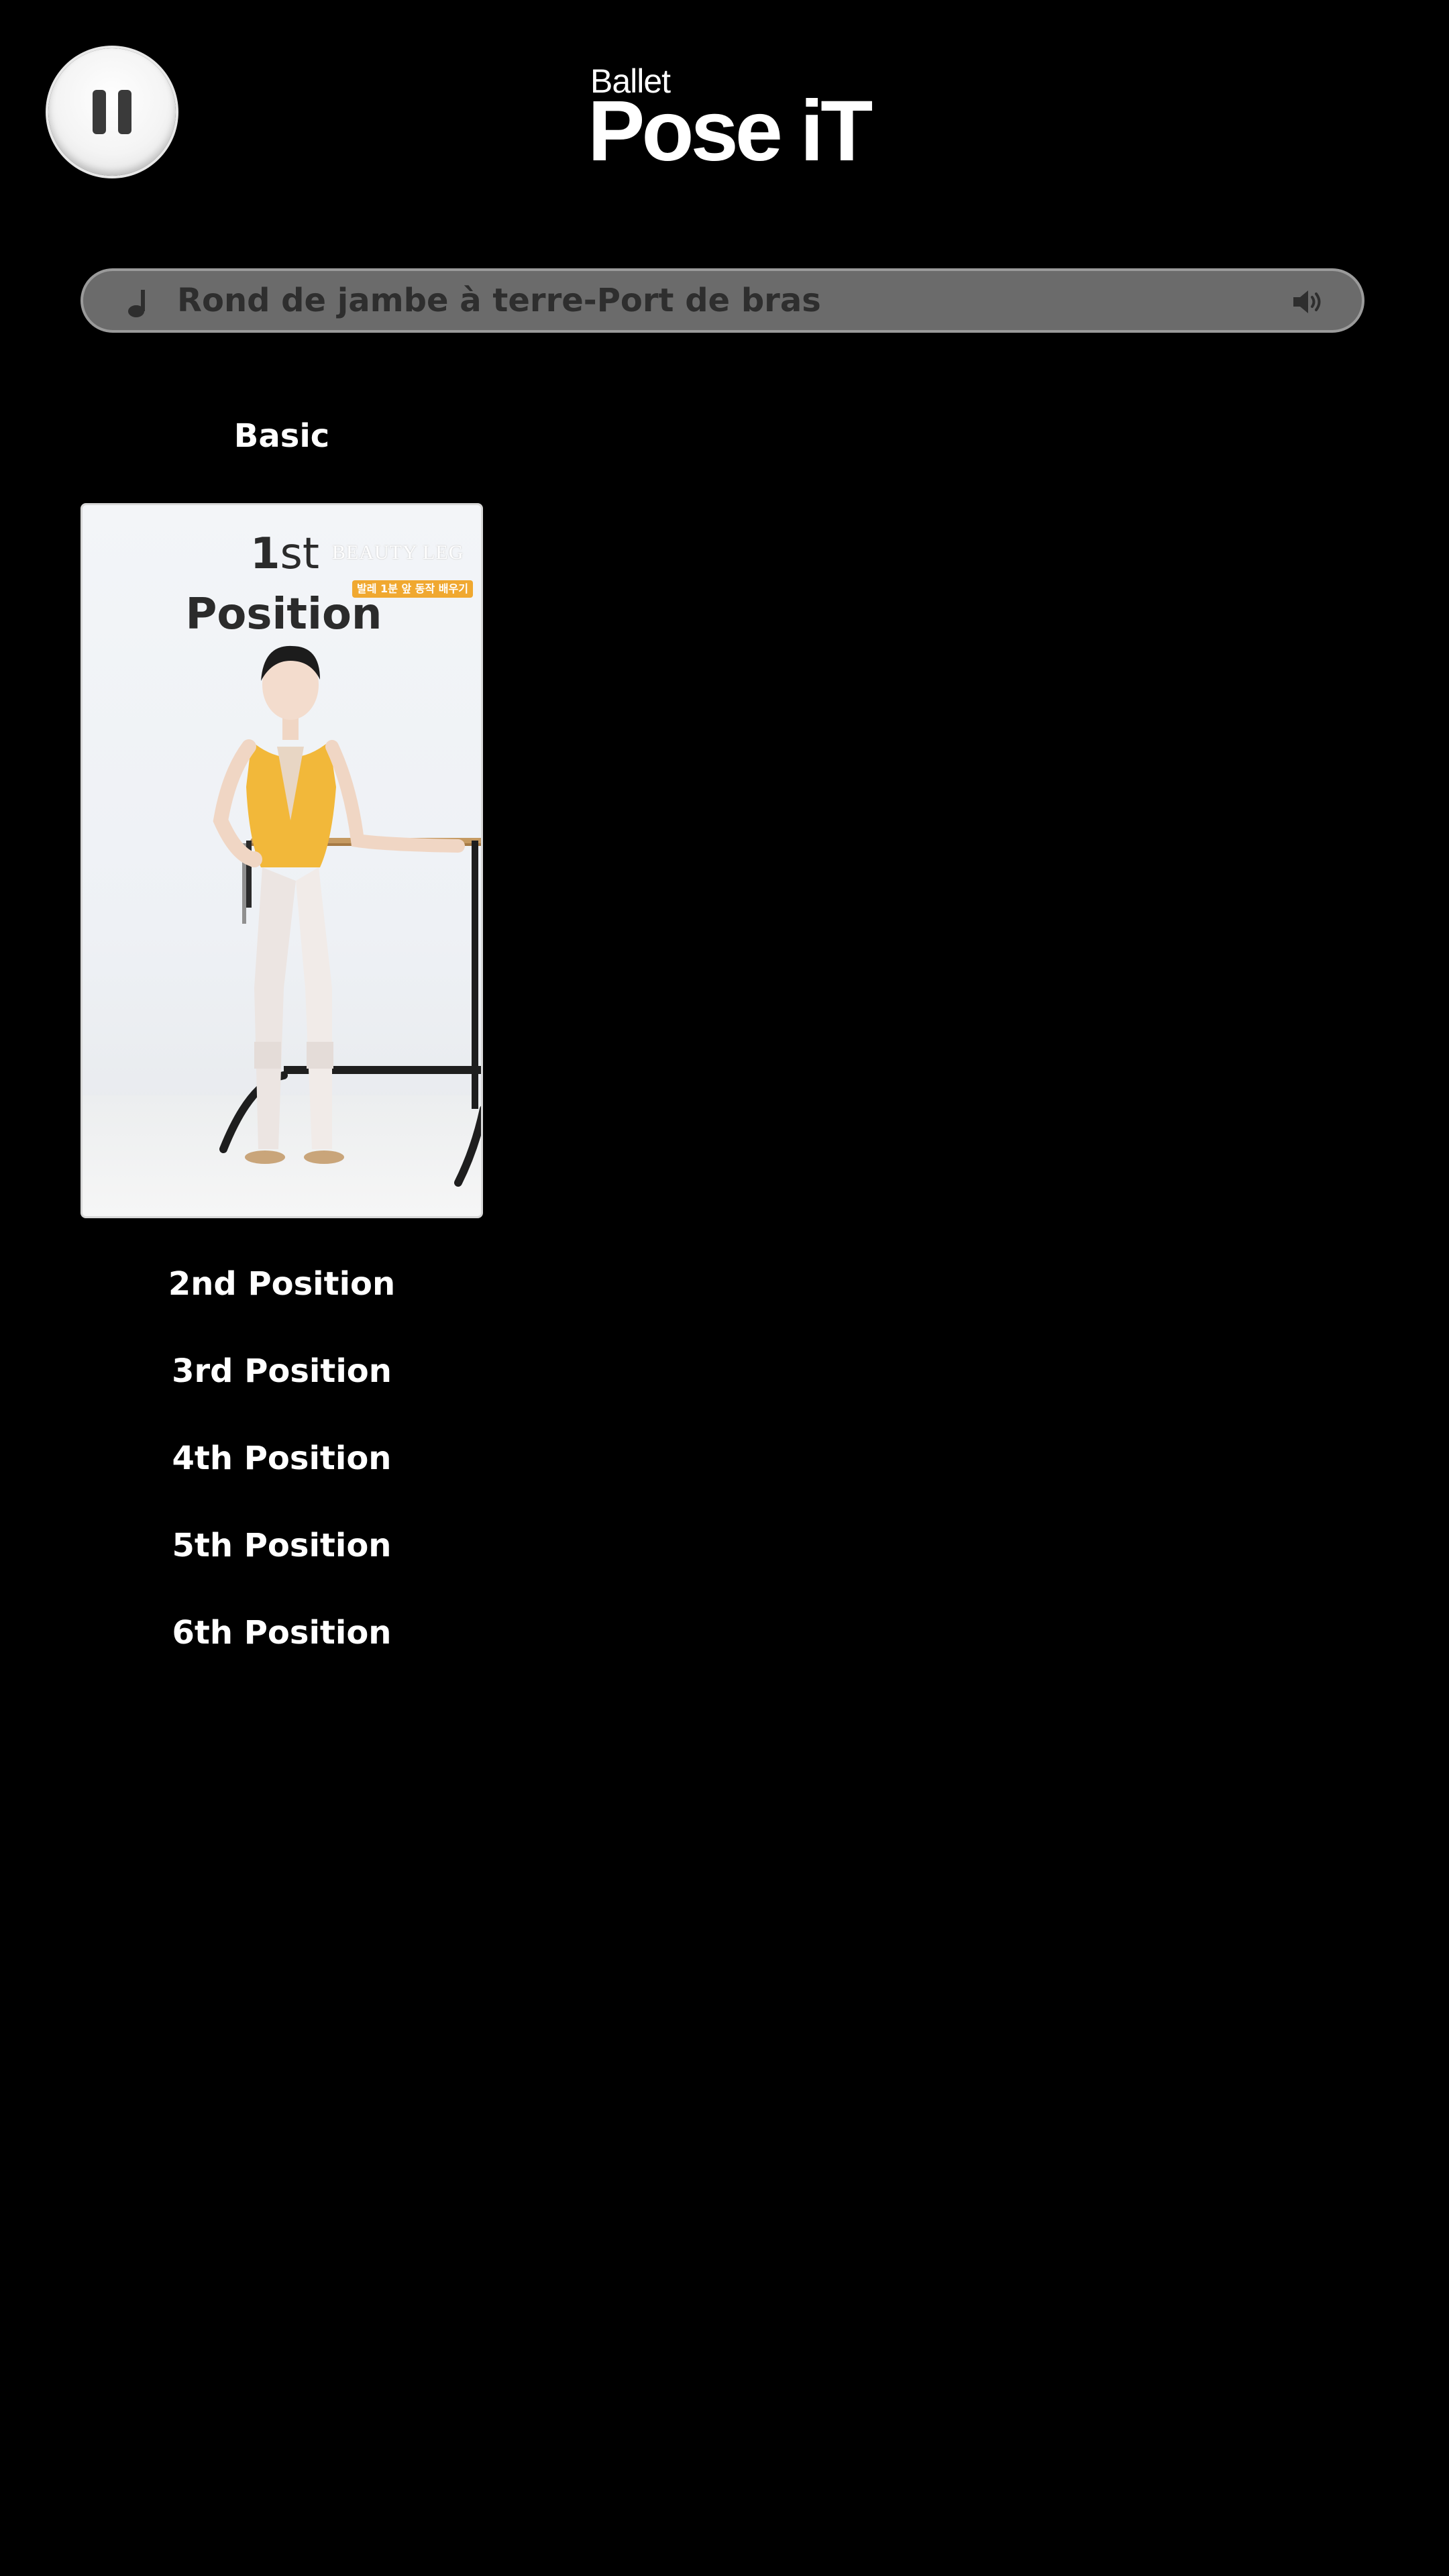 The width and height of the screenshot is (1449, 2576). I want to click on card-title-word: Position, so click(283, 614).